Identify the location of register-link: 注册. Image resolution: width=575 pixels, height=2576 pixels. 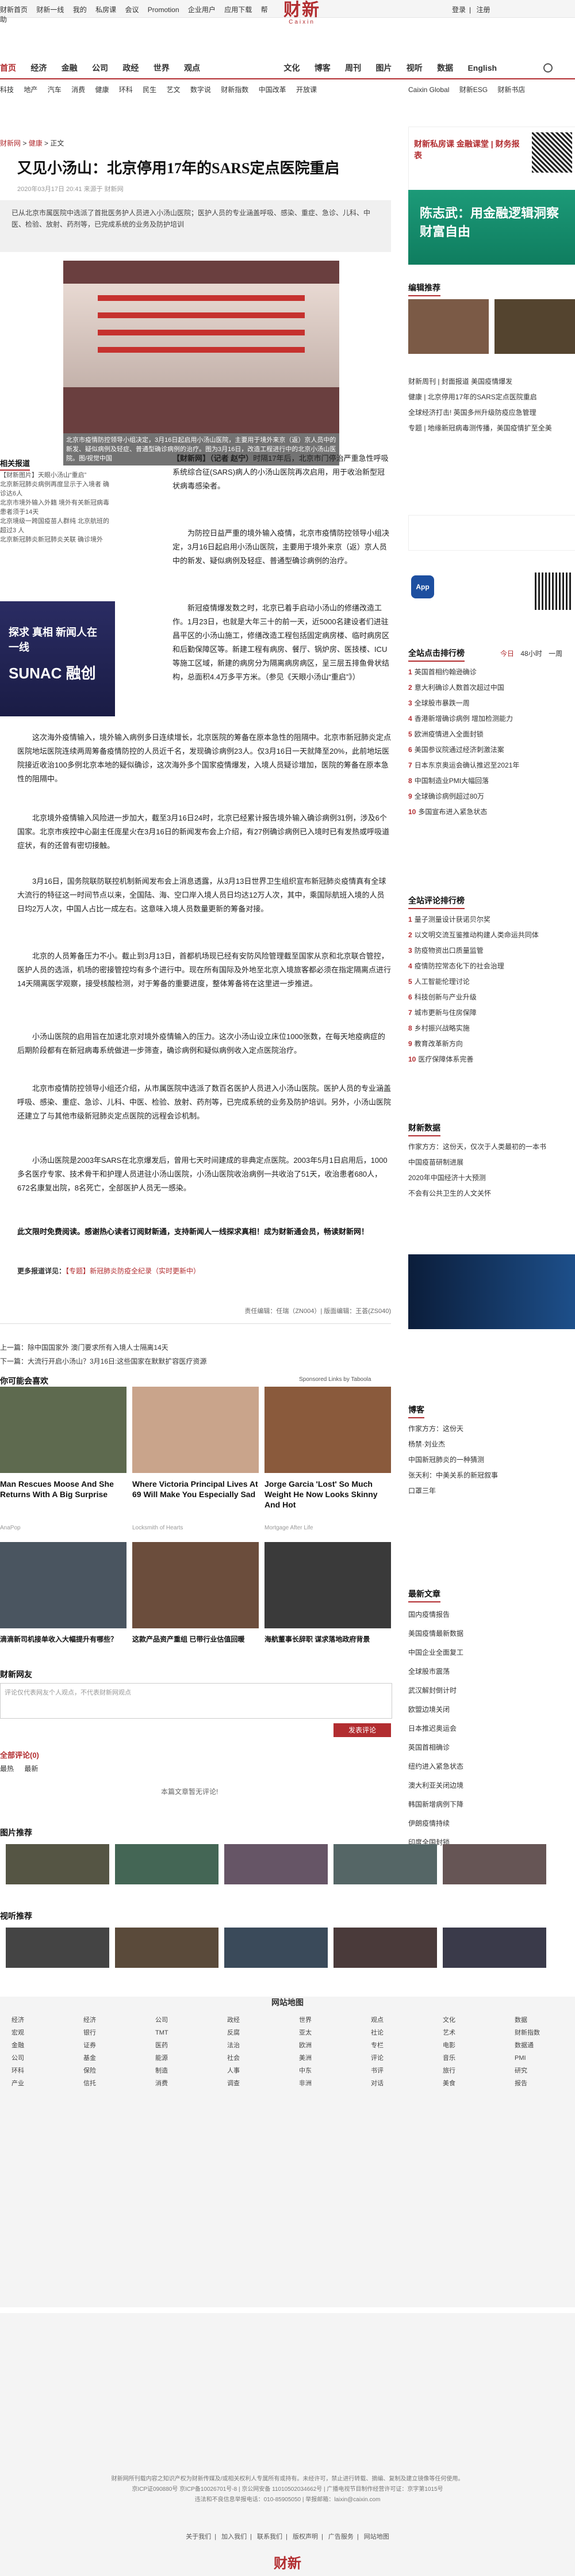
(483, 10).